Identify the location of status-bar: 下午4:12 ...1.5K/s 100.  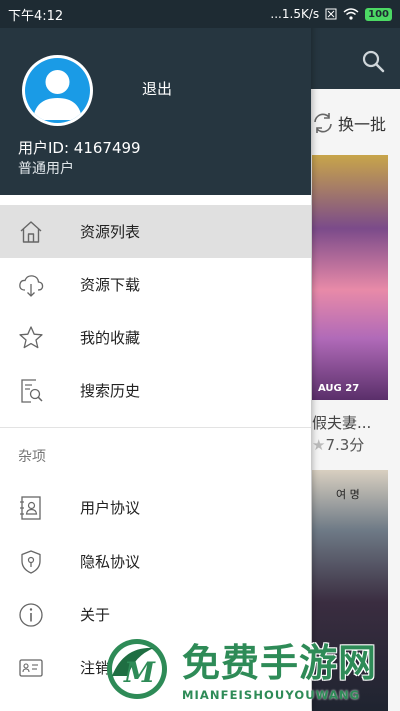
(200, 14).